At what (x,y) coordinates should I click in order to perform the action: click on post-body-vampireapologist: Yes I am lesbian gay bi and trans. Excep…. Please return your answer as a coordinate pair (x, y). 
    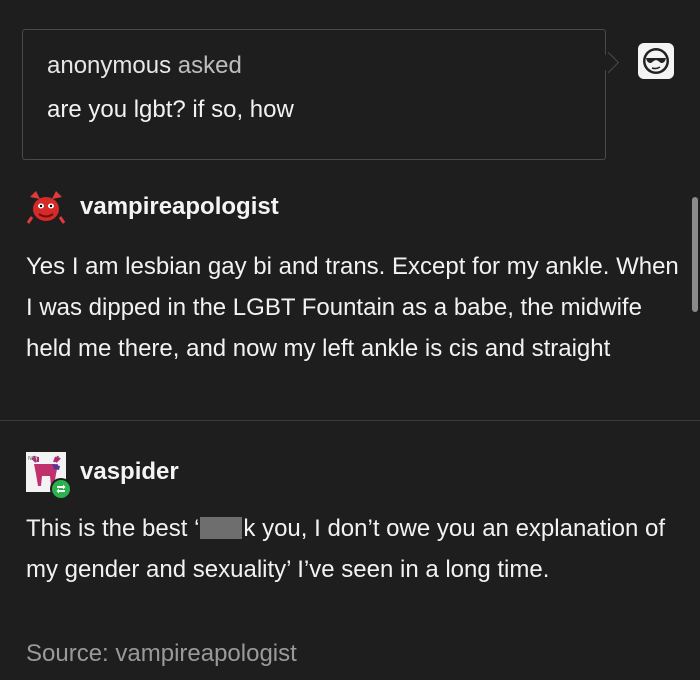
    Looking at the image, I should click on (352, 307).